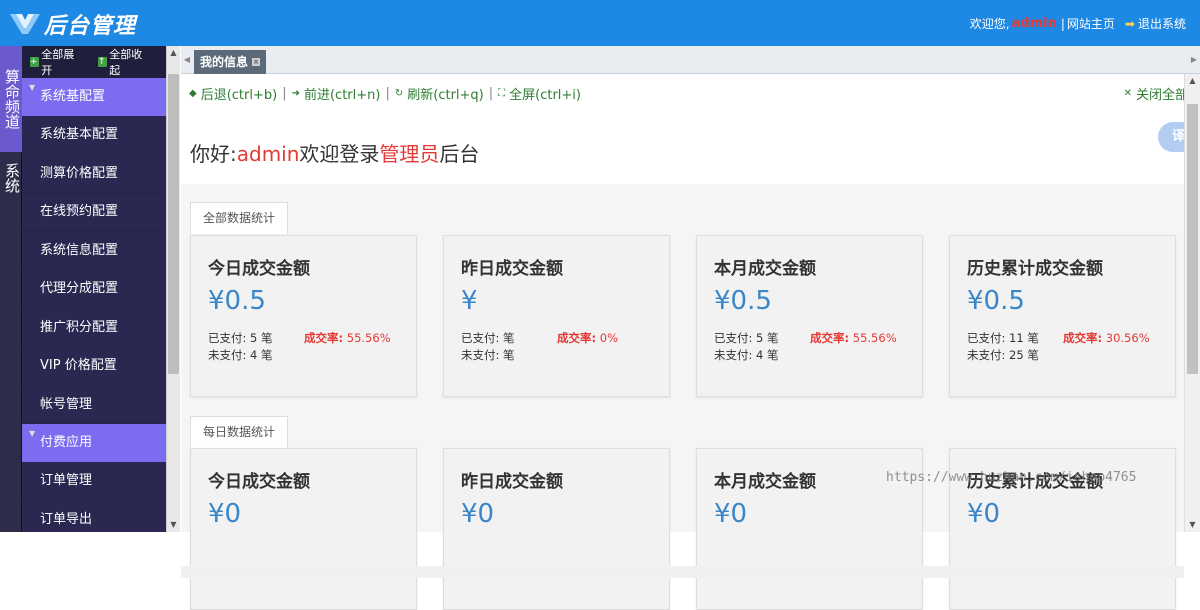 The width and height of the screenshot is (1200, 610). What do you see at coordinates (256, 62) in the screenshot?
I see `close-icon: ×` at bounding box center [256, 62].